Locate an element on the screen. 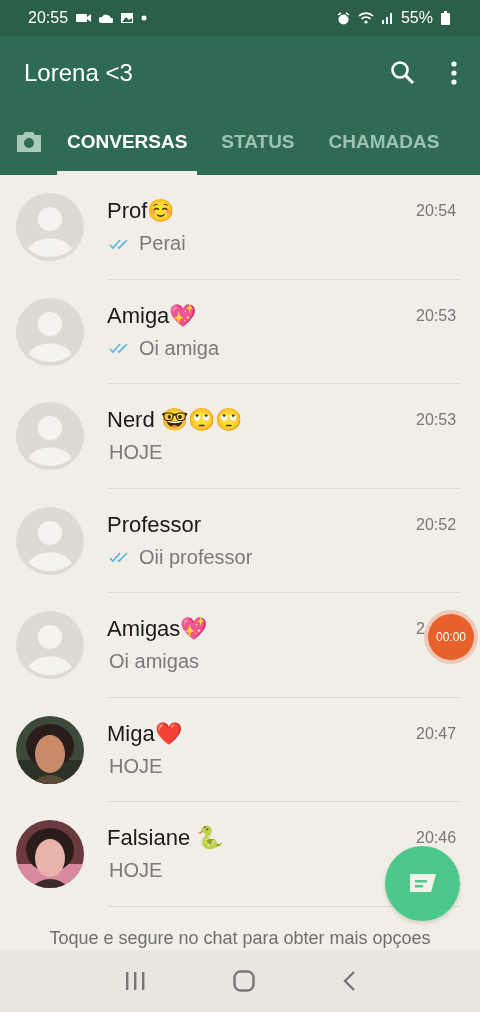 The image size is (480, 1012). clock: 20:55 is located at coordinates (48, 18).